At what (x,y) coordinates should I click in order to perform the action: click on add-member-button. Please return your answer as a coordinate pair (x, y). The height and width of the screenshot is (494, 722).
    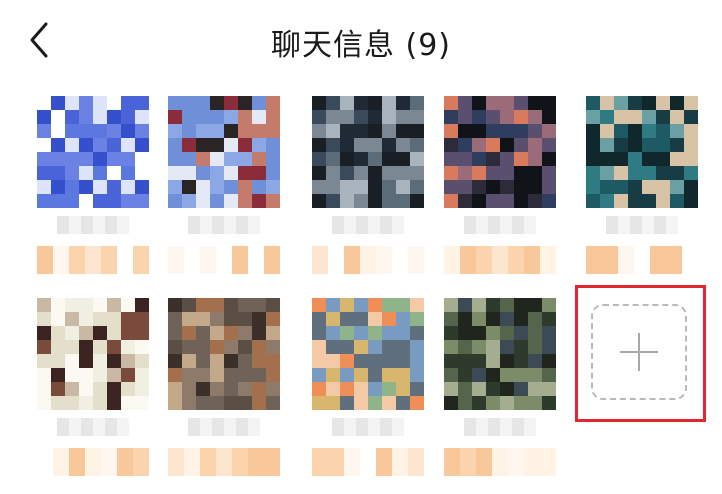
    Looking at the image, I should click on (639, 352).